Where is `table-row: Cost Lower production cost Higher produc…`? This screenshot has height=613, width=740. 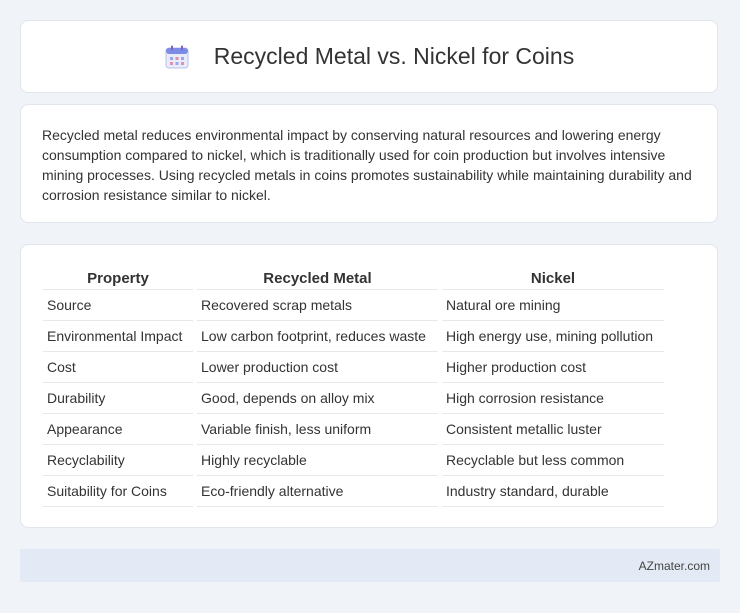 table-row: Cost Lower production cost Higher produc… is located at coordinates (353, 367).